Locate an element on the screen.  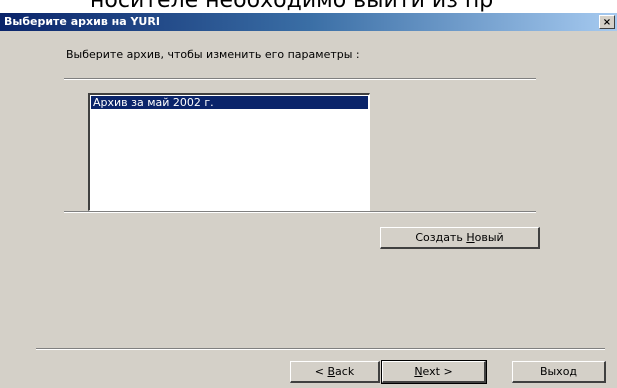
next-button: Next > is located at coordinates (434, 372).